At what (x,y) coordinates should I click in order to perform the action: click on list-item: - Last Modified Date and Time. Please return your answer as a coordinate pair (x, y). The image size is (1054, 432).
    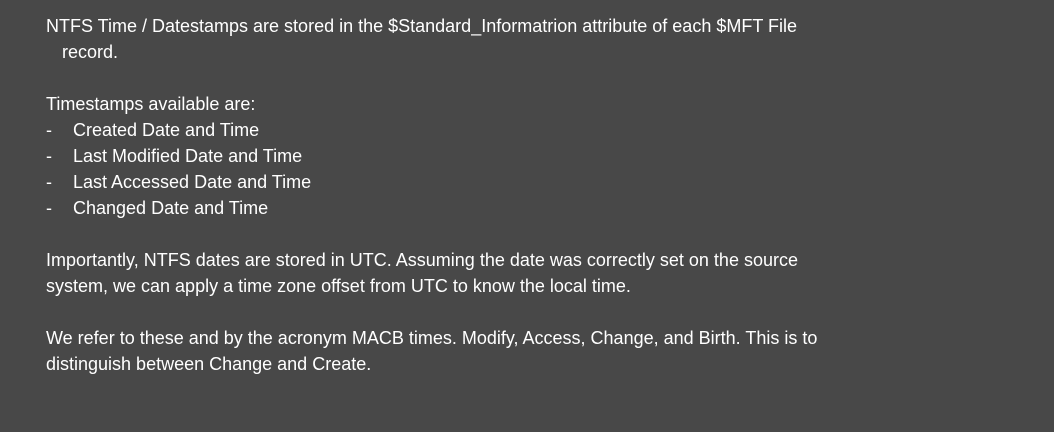
    Looking at the image, I should click on (540, 156).